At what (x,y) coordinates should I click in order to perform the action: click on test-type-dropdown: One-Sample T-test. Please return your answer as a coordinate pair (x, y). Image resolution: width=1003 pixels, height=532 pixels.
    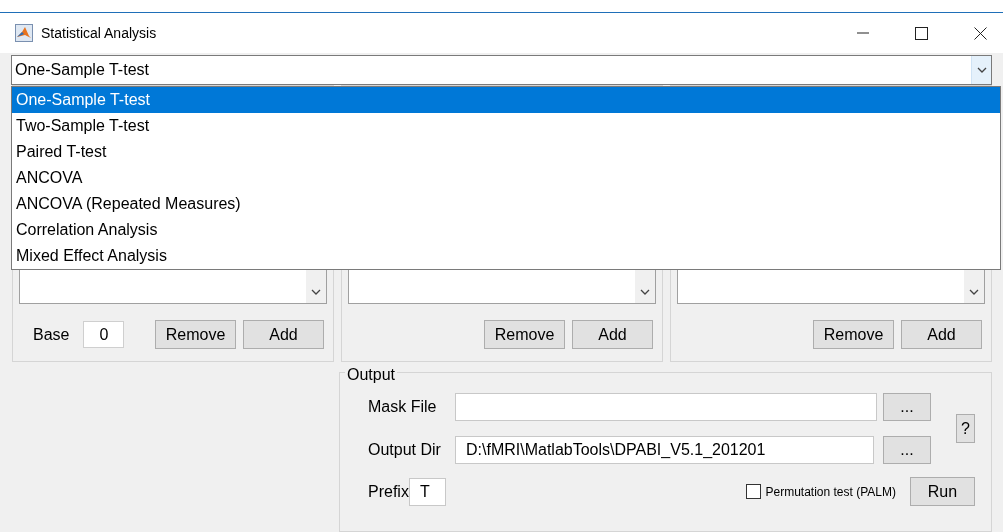
    Looking at the image, I should click on (501, 70).